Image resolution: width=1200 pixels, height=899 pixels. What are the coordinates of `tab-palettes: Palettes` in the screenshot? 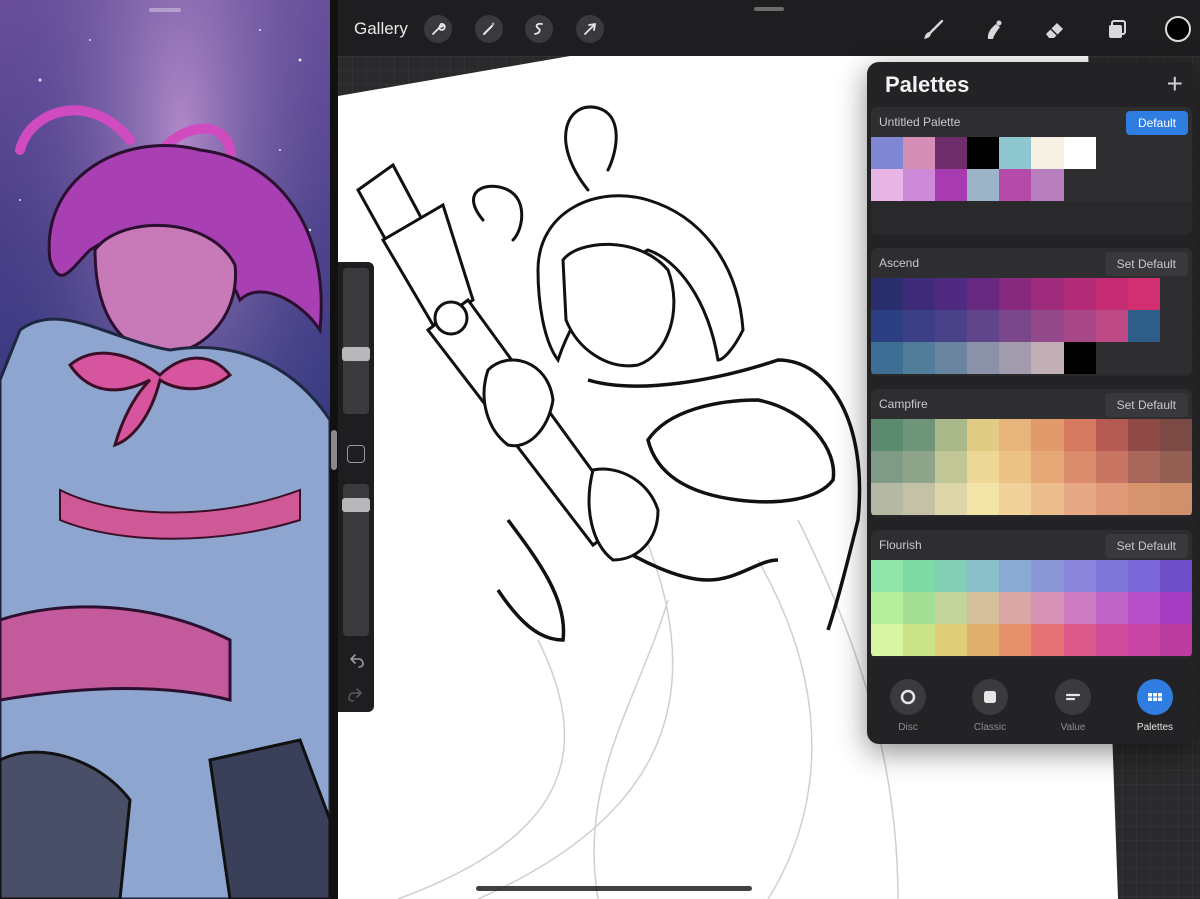 It's located at (1155, 706).